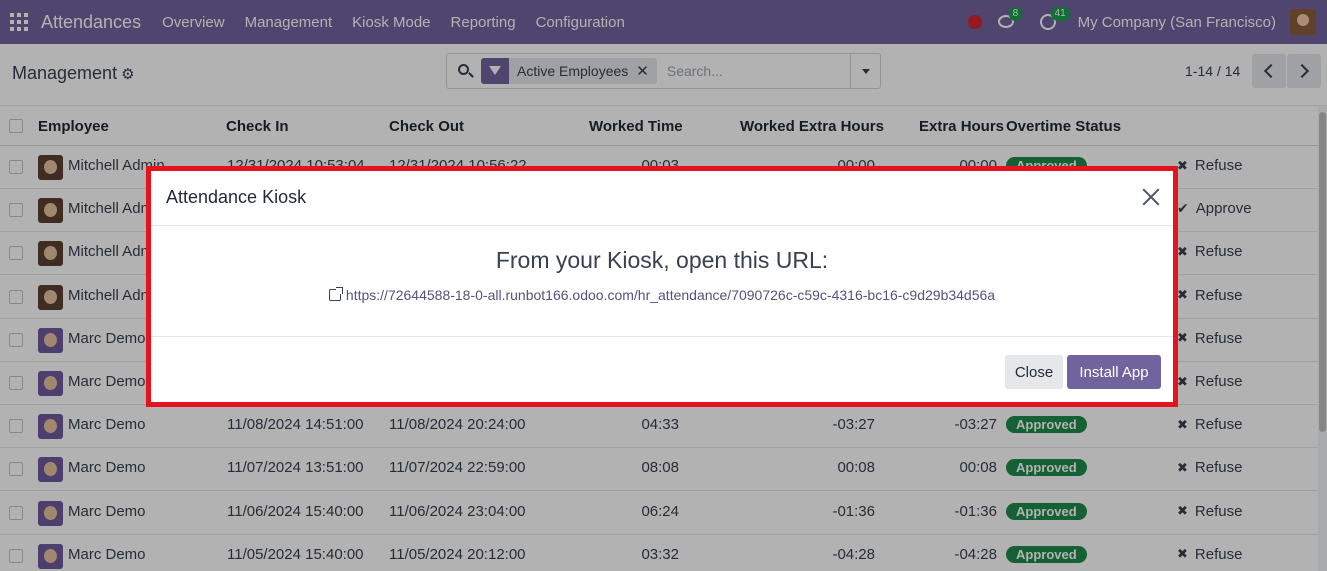 Image resolution: width=1327 pixels, height=571 pixels. Describe the element at coordinates (662, 260) in the screenshot. I see `kiosk-instruction: From your Kiosk, open this URL:` at that location.